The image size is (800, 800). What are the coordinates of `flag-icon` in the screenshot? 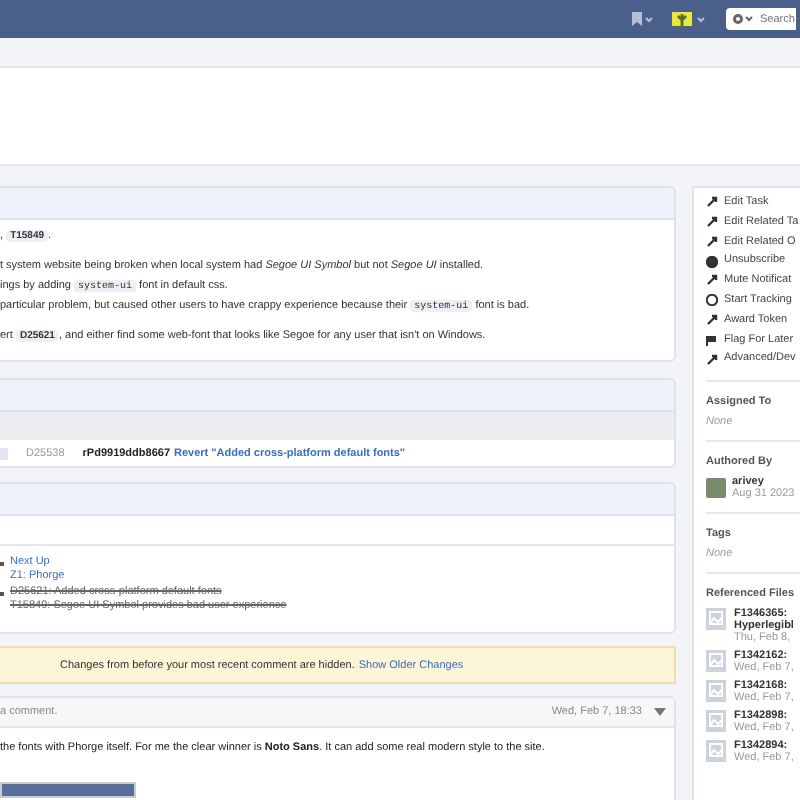 It's located at (712, 339).